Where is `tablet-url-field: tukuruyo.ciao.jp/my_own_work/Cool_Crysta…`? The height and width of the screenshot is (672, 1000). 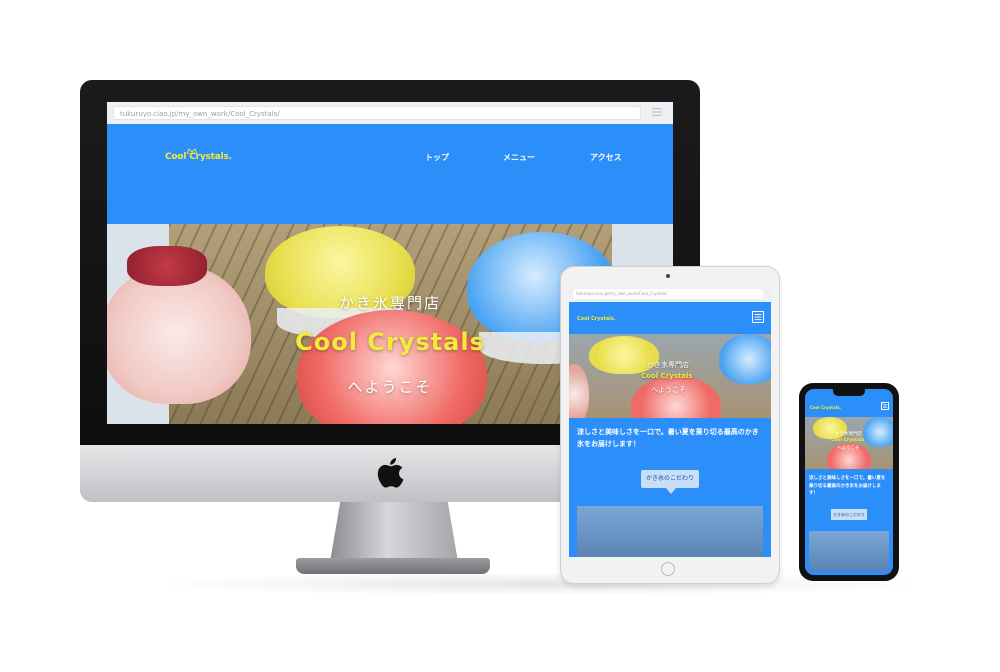 tablet-url-field: tukuruyo.ciao.jp/my_own_work/Cool_Crysta… is located at coordinates (668, 294).